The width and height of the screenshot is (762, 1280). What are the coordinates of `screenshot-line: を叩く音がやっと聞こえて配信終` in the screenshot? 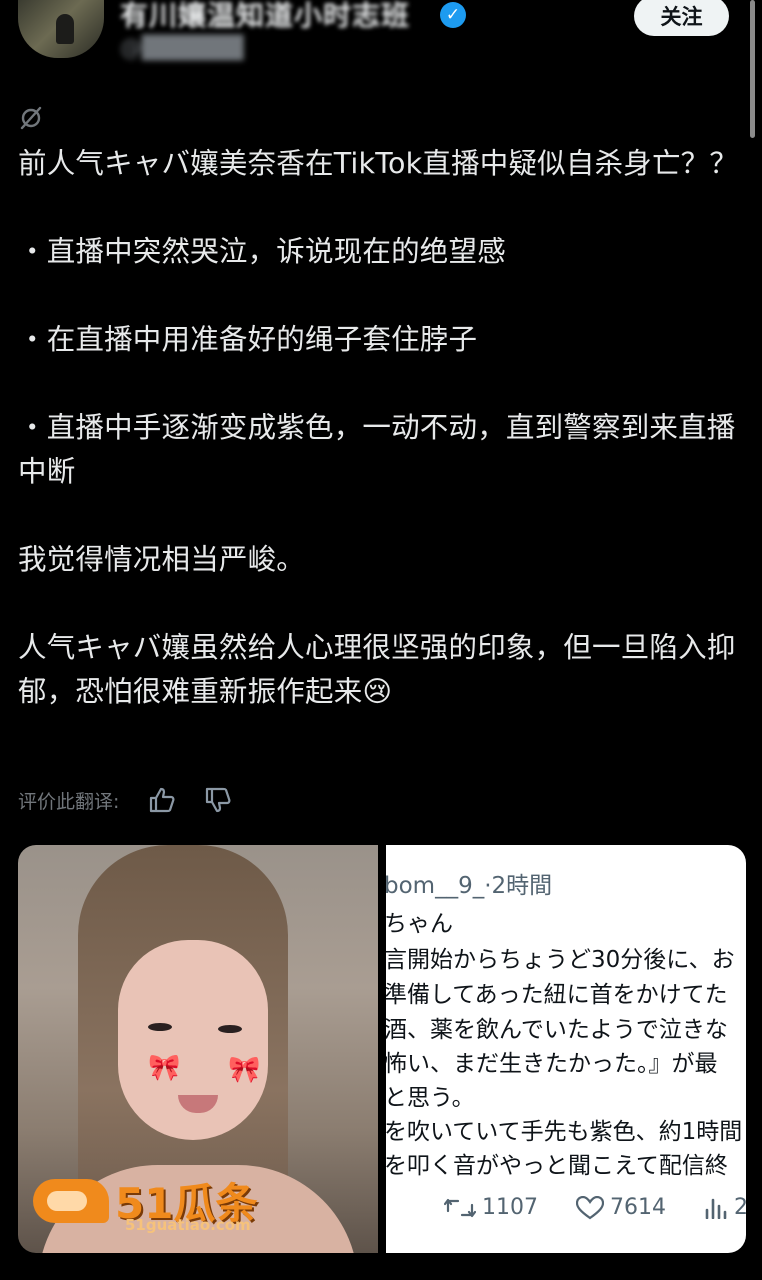 It's located at (557, 1166).